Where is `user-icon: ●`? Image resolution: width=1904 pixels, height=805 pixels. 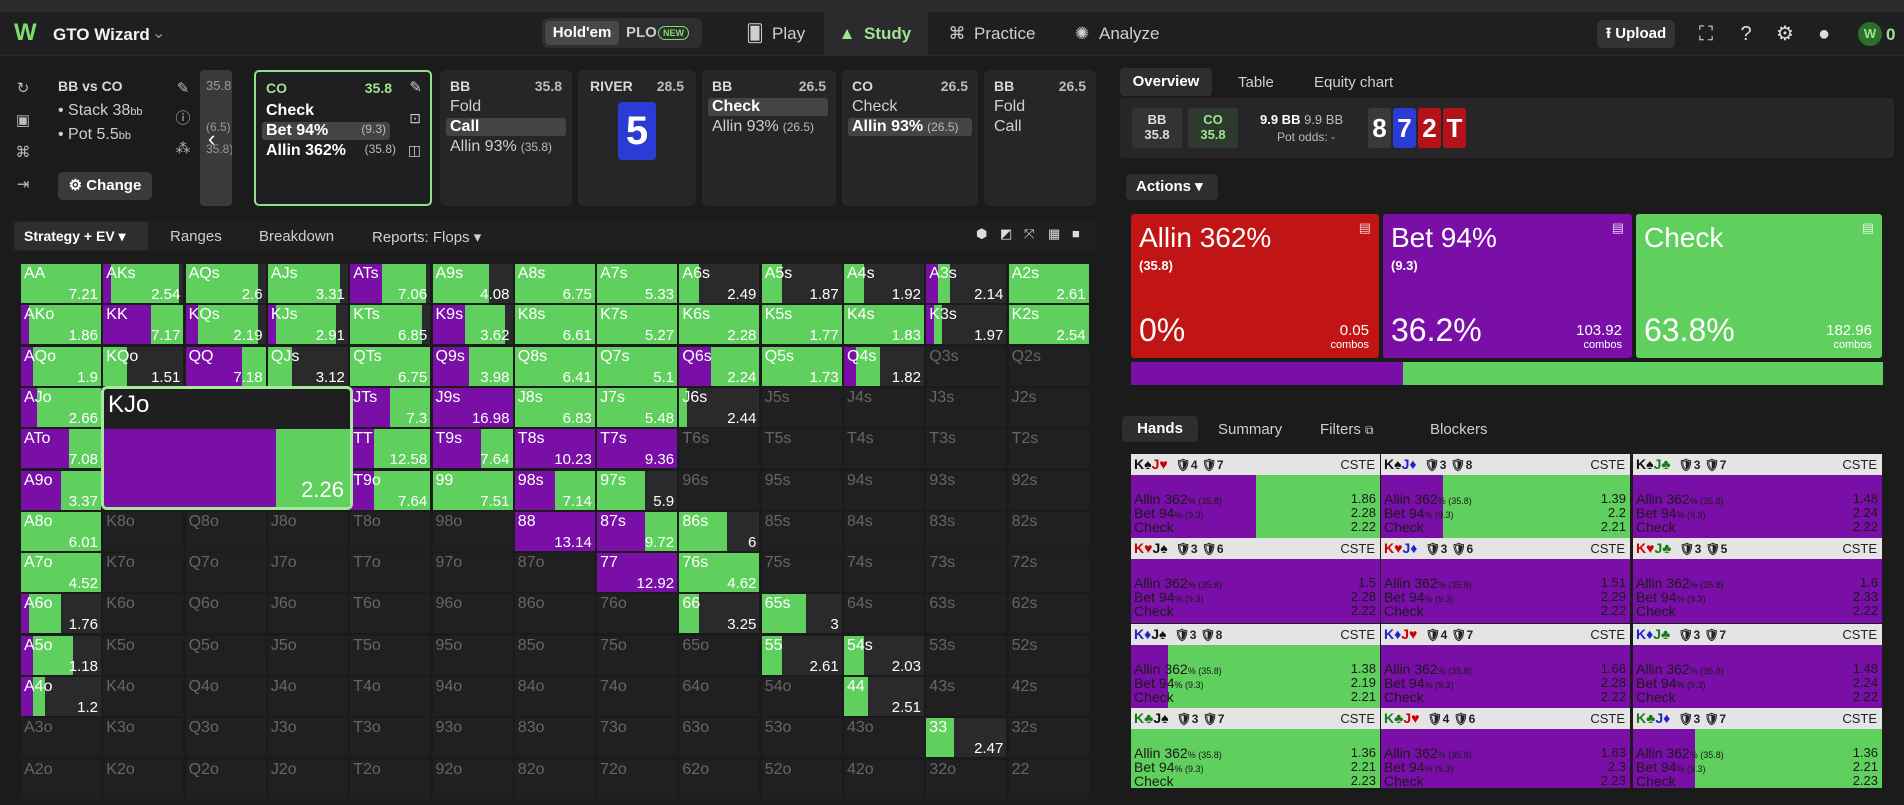 user-icon: ● is located at coordinates (1824, 34).